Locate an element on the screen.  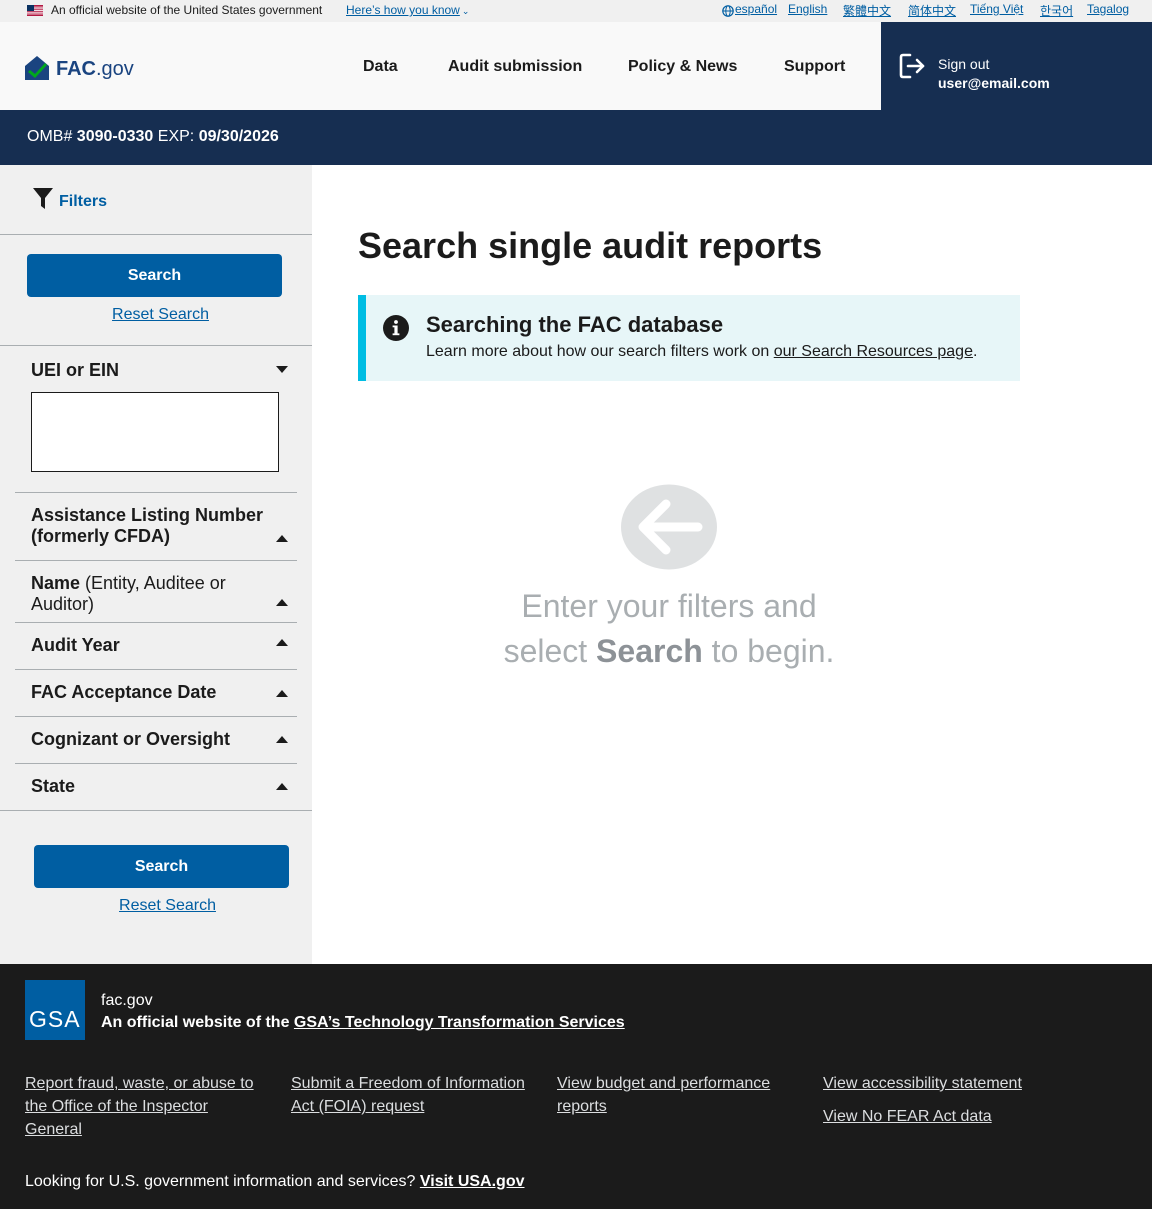
logo-suffix-text: .gov is located at coordinates (115, 69).